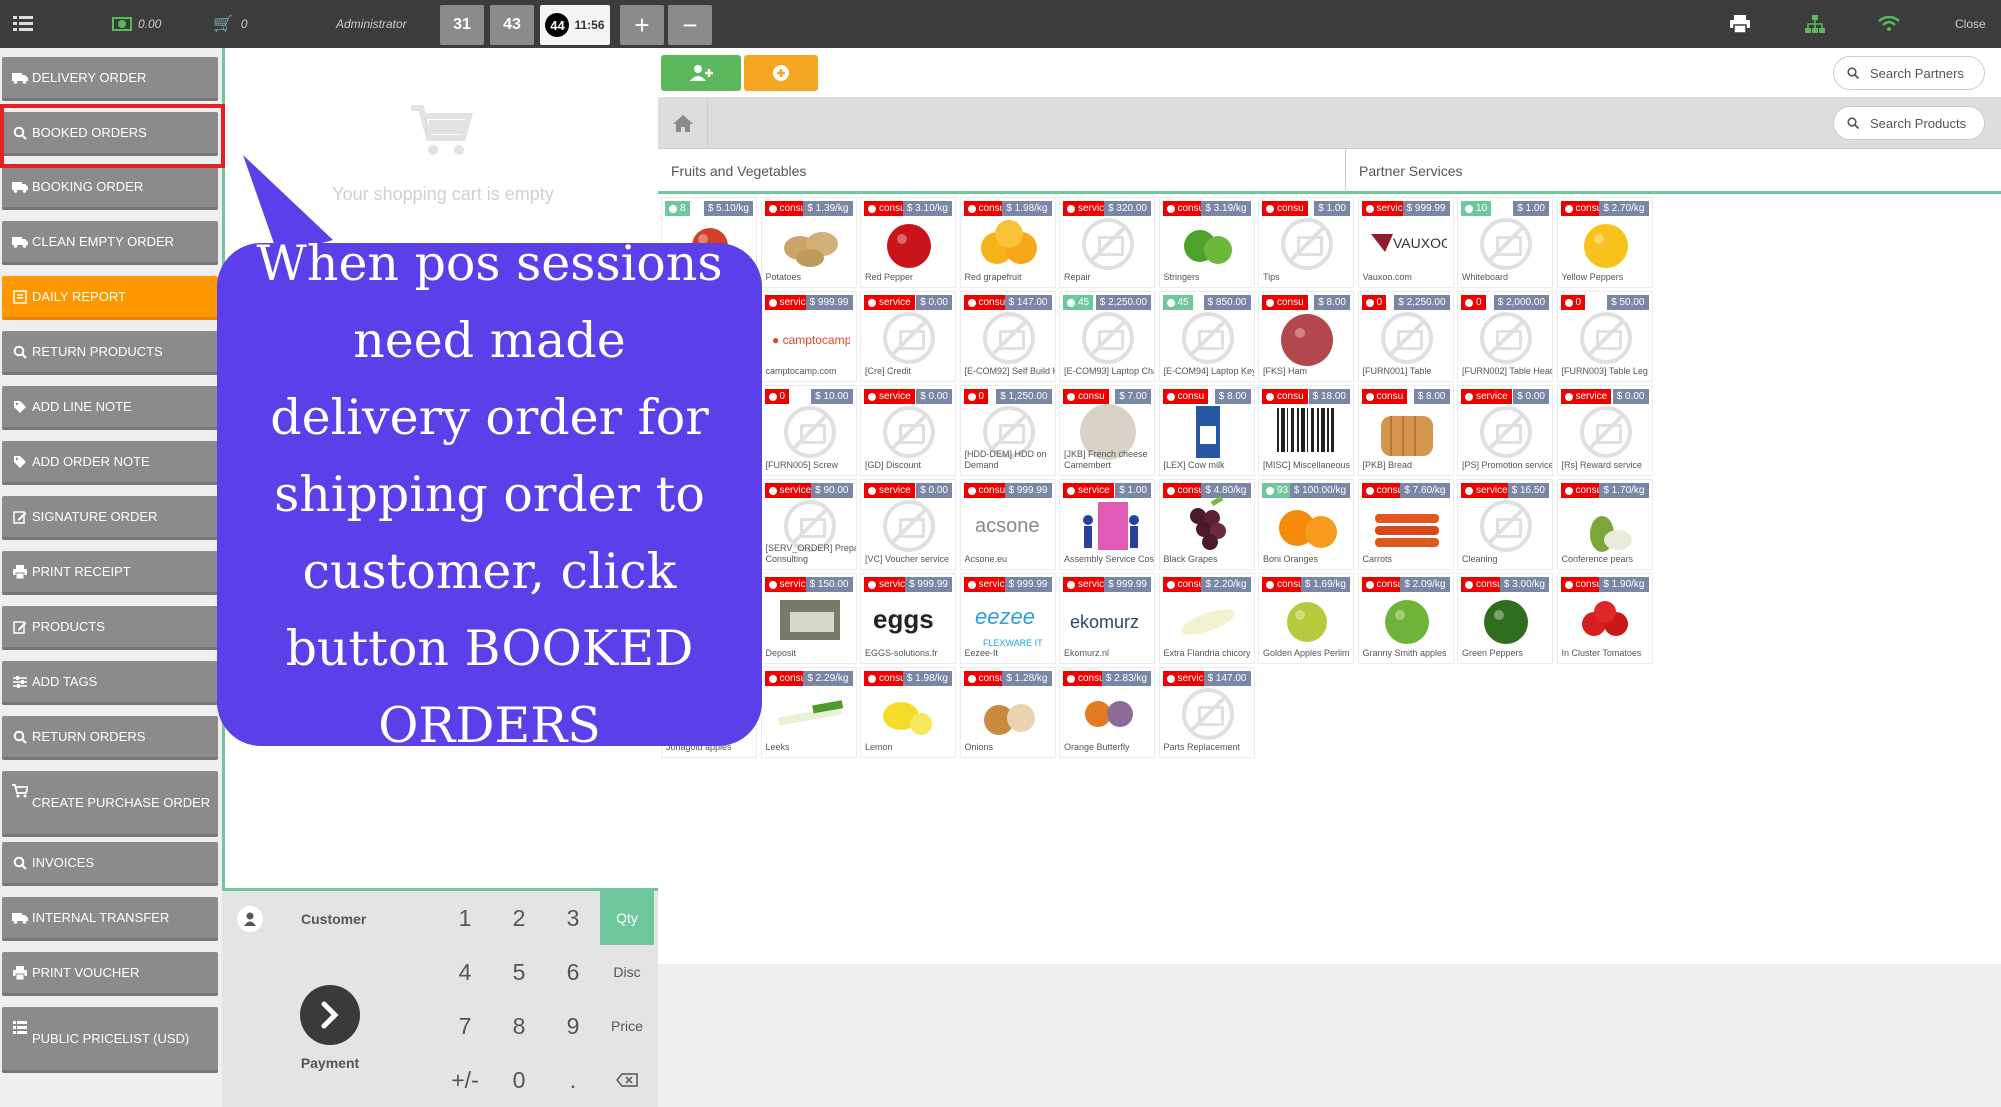 This screenshot has height=1107, width=2001. What do you see at coordinates (1405, 618) in the screenshot?
I see `product-card: consu $ 2.09/kg Granny Smith apples` at bounding box center [1405, 618].